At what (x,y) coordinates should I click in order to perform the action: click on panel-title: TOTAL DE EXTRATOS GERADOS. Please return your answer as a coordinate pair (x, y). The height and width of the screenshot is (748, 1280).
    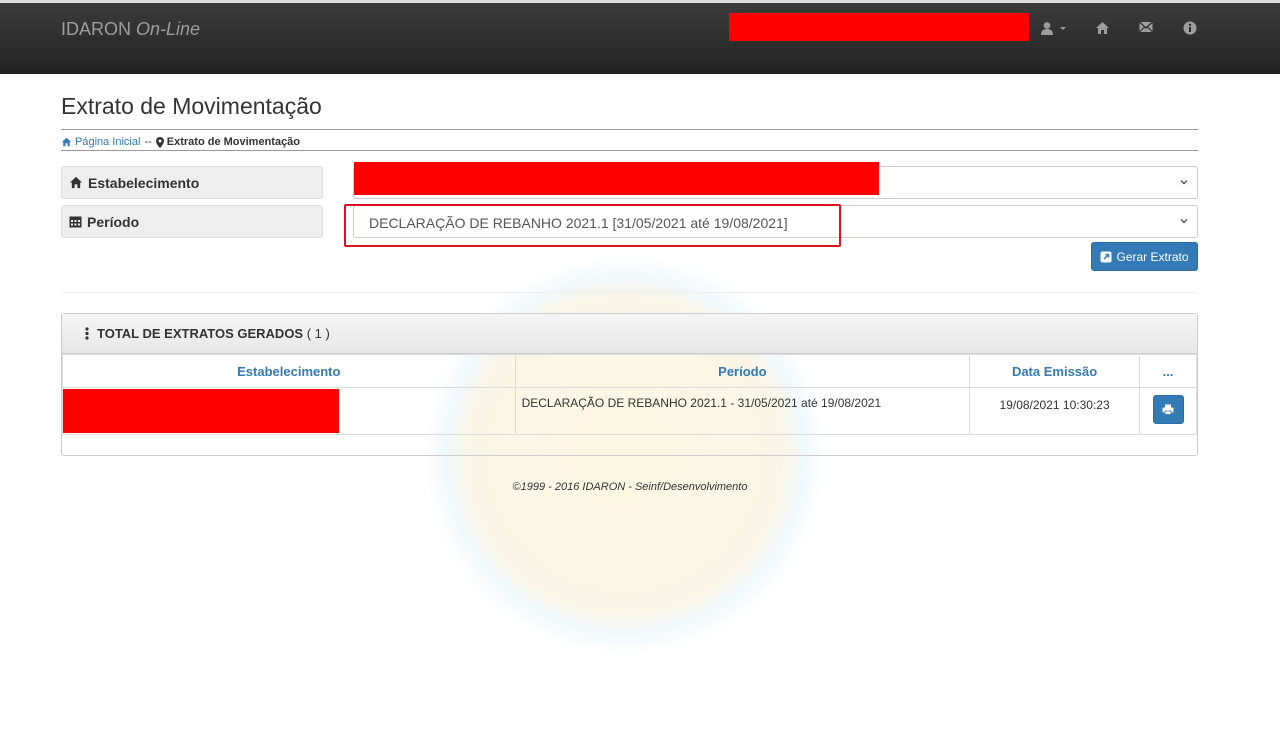
    Looking at the image, I should click on (200, 333).